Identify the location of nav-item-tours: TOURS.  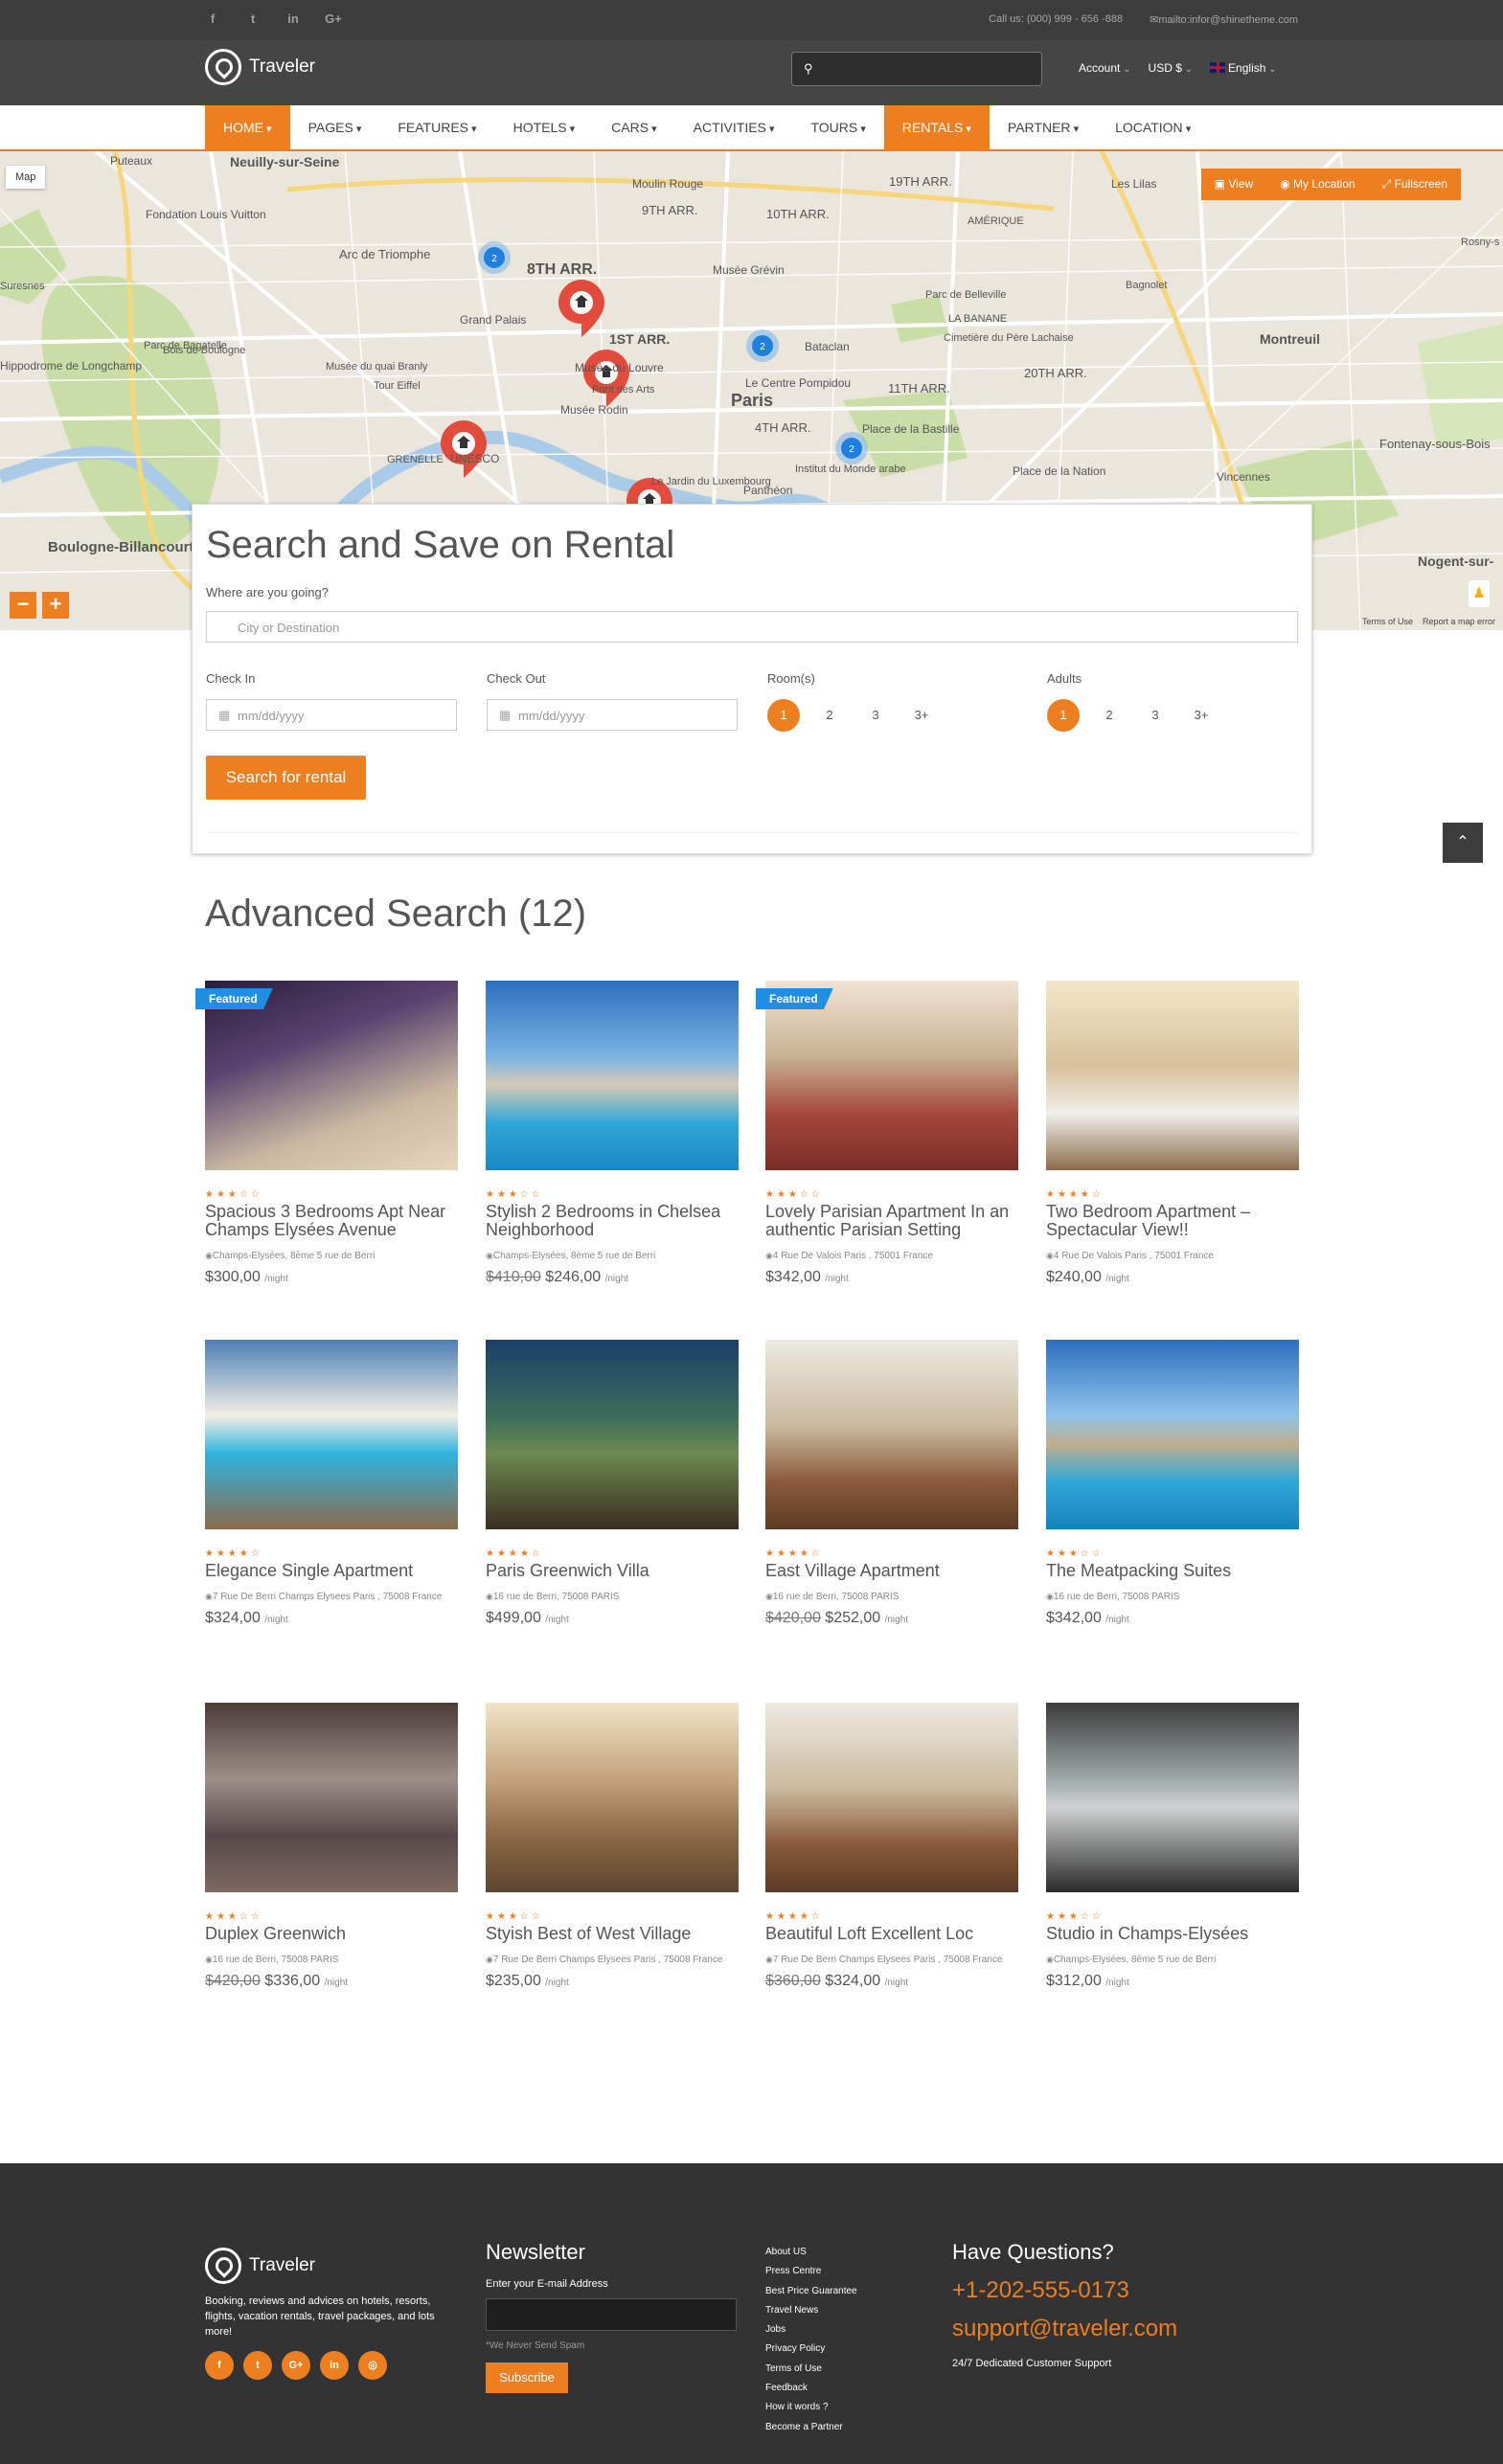
(838, 127).